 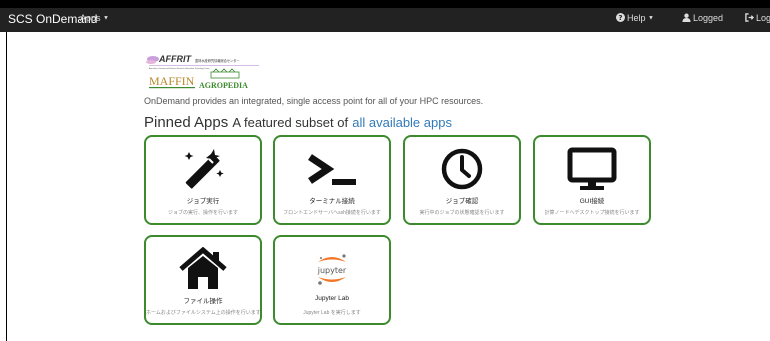 I want to click on clock-icon, so click(x=462, y=169).